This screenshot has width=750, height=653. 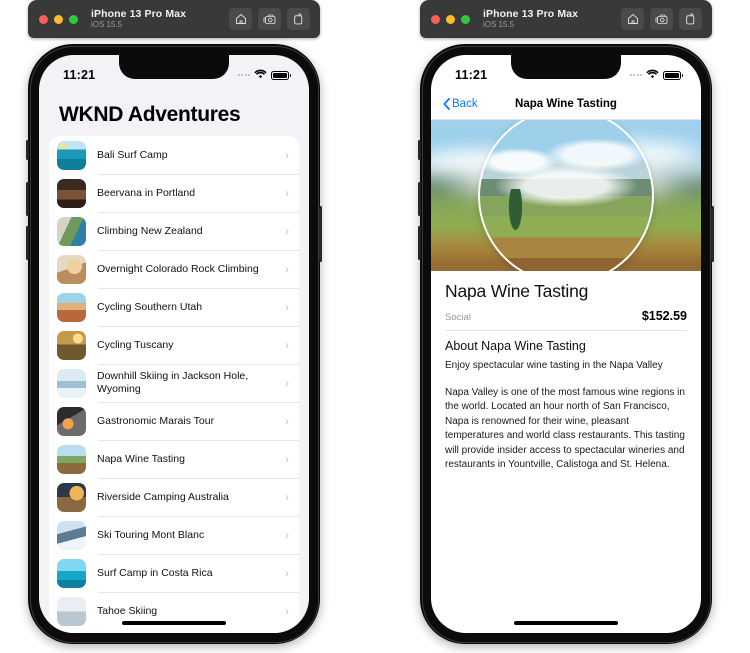 I want to click on os-version: iOS 15.5, so click(x=107, y=24).